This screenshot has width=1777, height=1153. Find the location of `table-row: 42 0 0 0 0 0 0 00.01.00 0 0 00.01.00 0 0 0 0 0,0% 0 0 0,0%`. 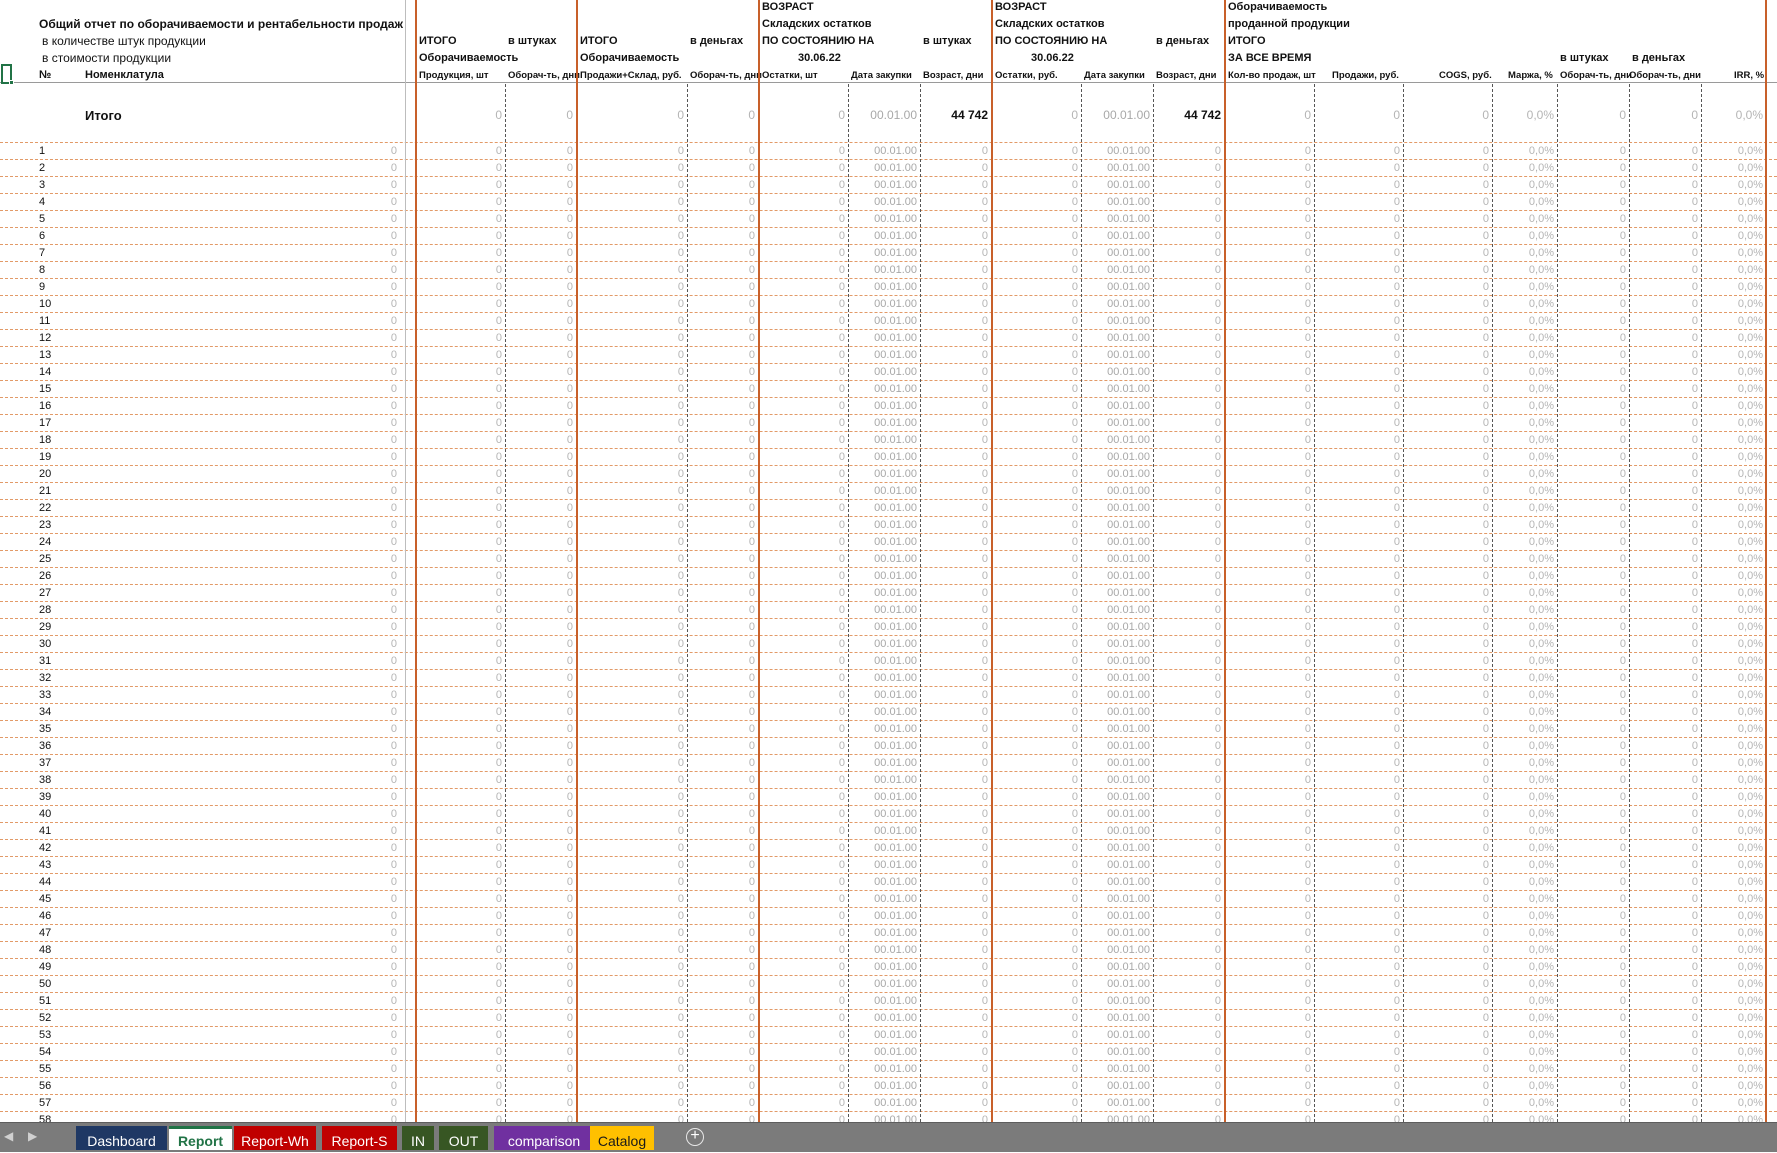

table-row: 42 0 0 0 0 0 0 00.01.00 0 0 00.01.00 0 0 0 0 0,0% 0 0 0,0% is located at coordinates (888, 848).